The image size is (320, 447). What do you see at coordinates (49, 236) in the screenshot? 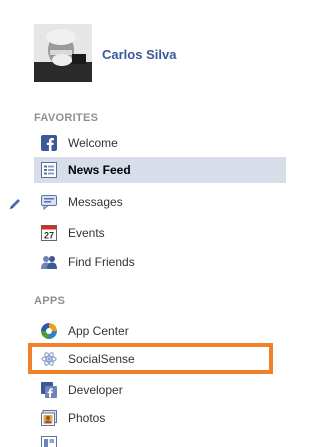
I see `calendar-day: 27` at bounding box center [49, 236].